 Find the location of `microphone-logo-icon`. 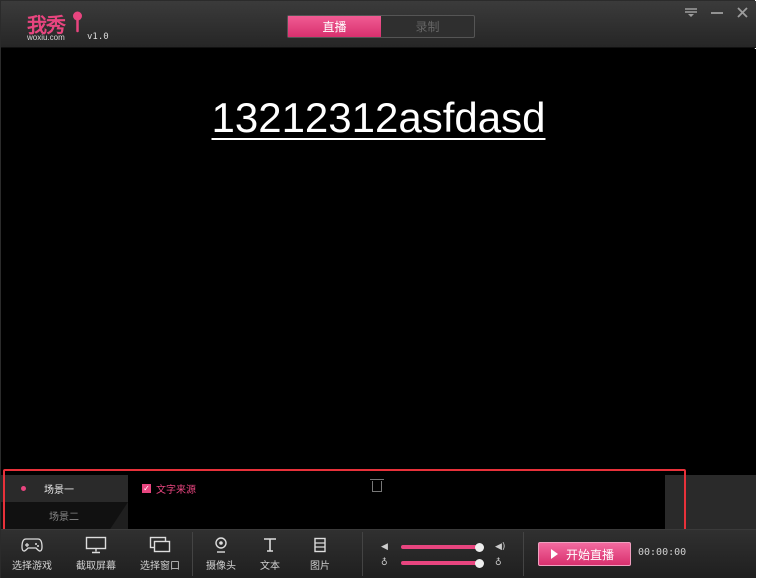

microphone-logo-icon is located at coordinates (77, 22).